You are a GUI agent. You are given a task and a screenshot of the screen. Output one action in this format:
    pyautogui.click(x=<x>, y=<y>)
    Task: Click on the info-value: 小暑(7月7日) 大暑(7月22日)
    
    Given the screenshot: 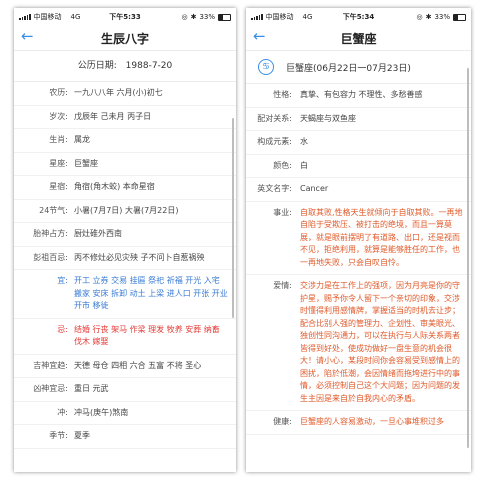 What is the action you would take?
    pyautogui.click(x=126, y=210)
    